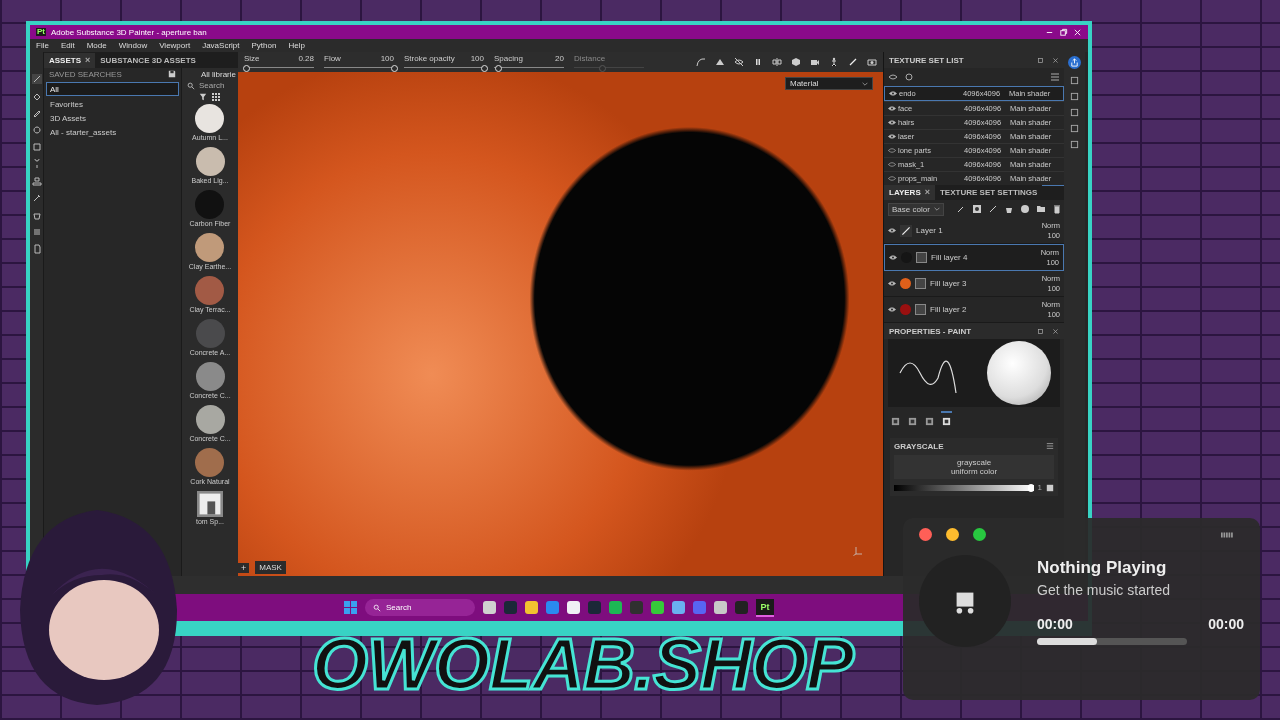 The height and width of the screenshot is (720, 1280). I want to click on close-button, so click(925, 534).